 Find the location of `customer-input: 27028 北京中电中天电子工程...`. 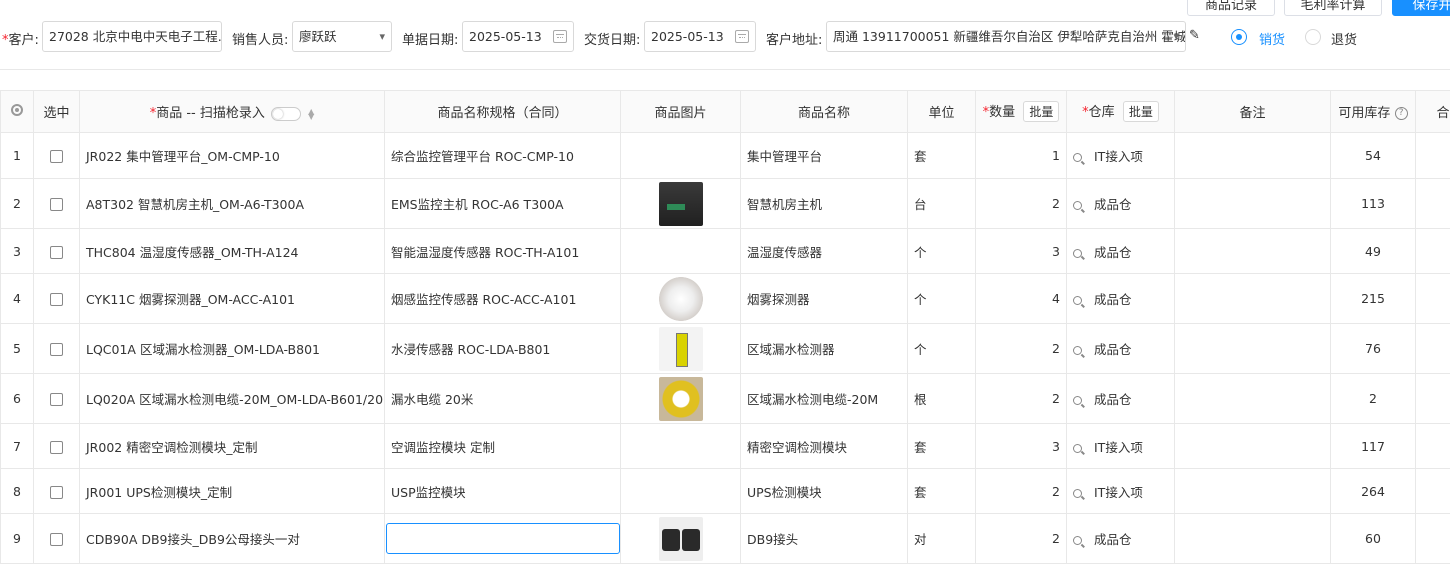

customer-input: 27028 北京中电中天电子工程... is located at coordinates (132, 36).